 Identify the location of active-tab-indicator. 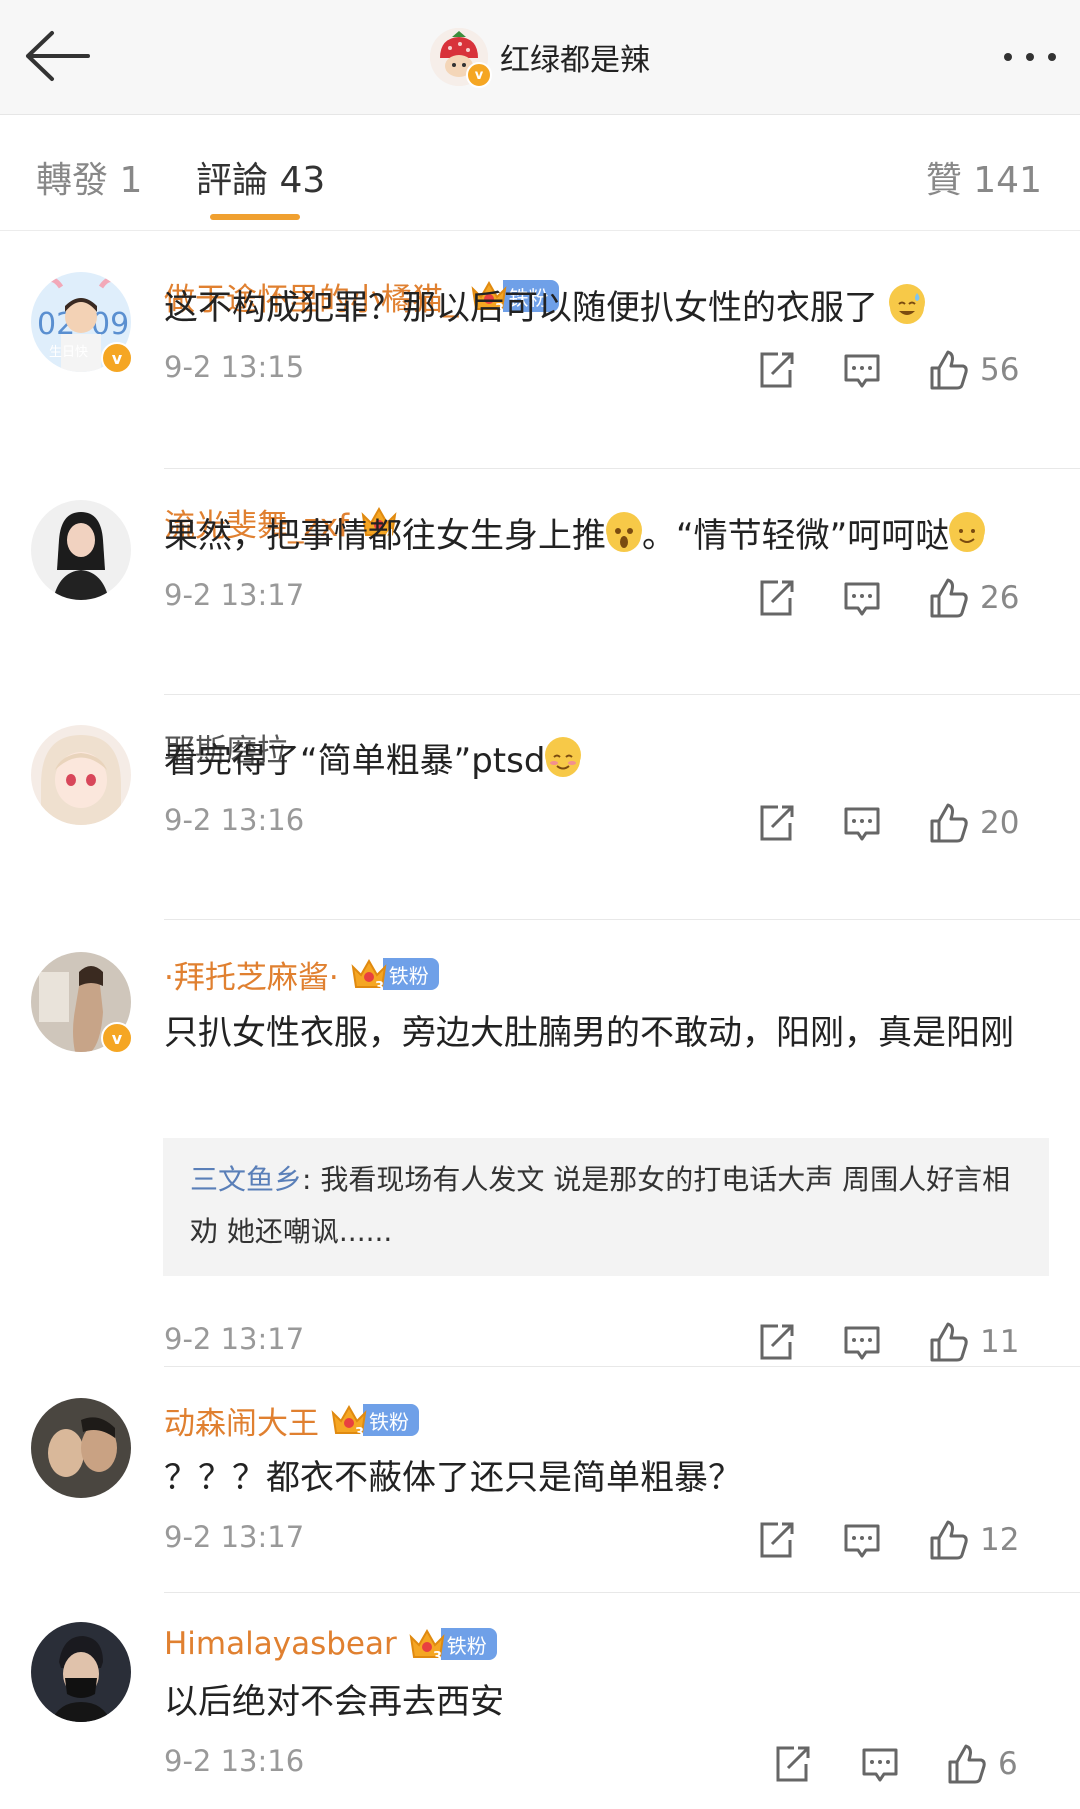
(255, 217).